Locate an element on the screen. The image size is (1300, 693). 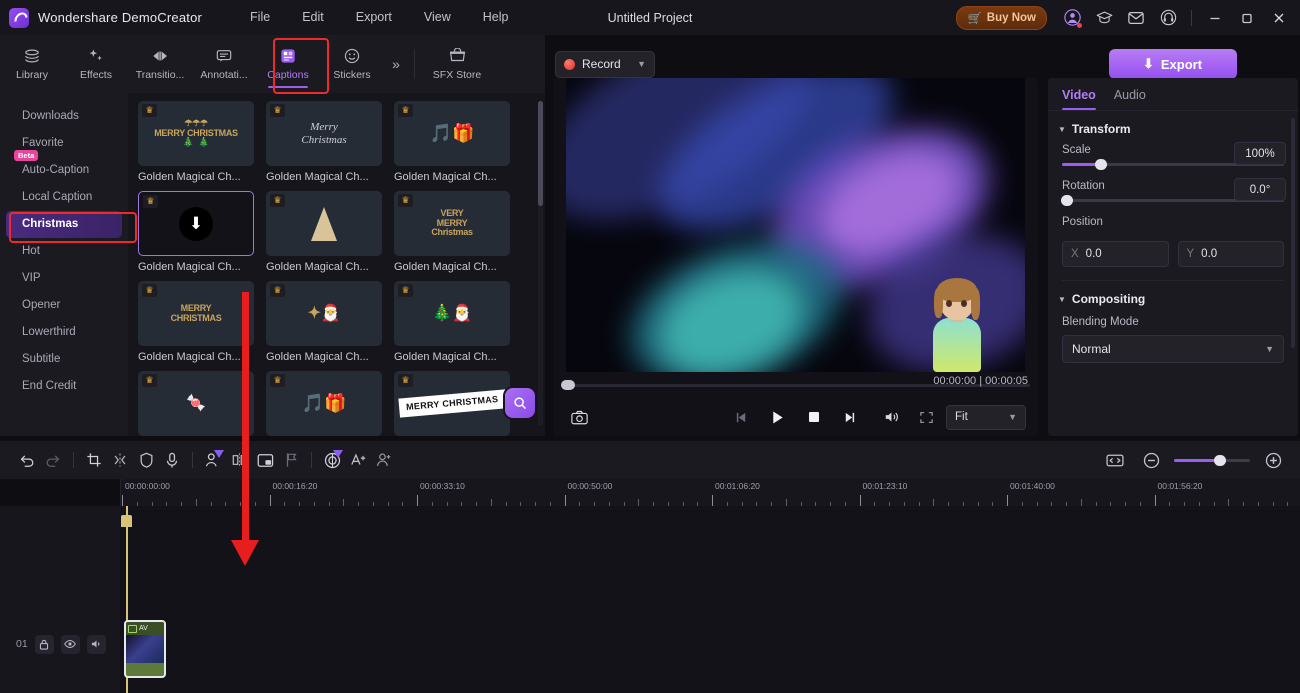
volume-icon is located at coordinates (892, 417).